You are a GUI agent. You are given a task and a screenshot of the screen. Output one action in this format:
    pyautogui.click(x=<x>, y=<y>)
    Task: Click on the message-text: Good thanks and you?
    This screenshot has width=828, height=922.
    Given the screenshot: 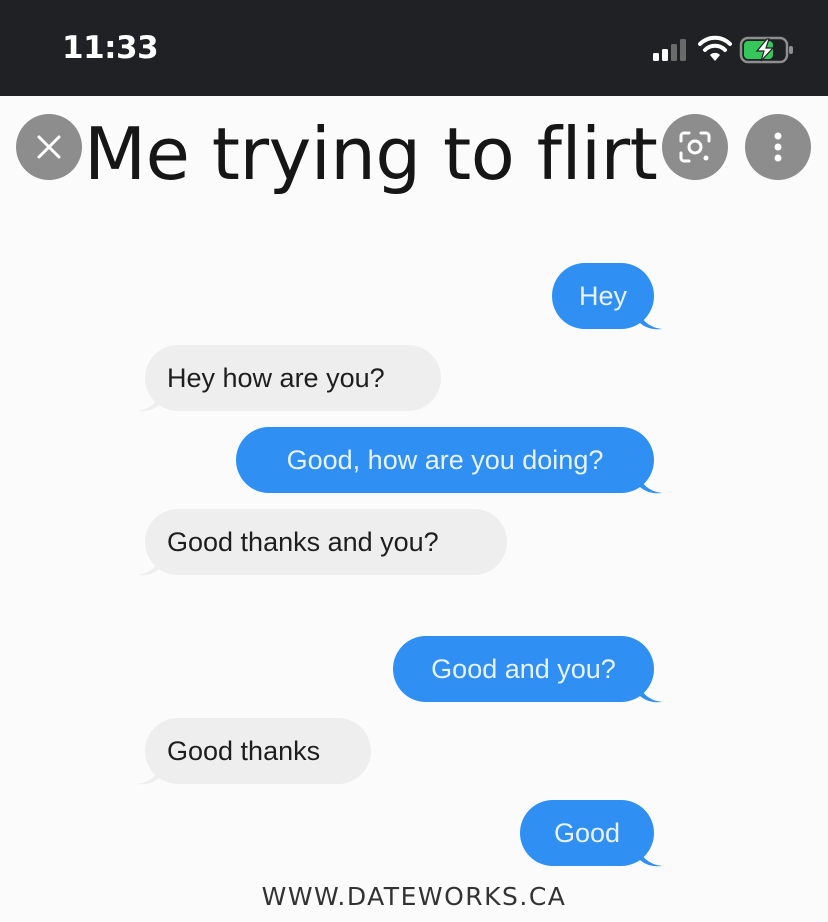 What is the action you would take?
    pyautogui.click(x=303, y=541)
    